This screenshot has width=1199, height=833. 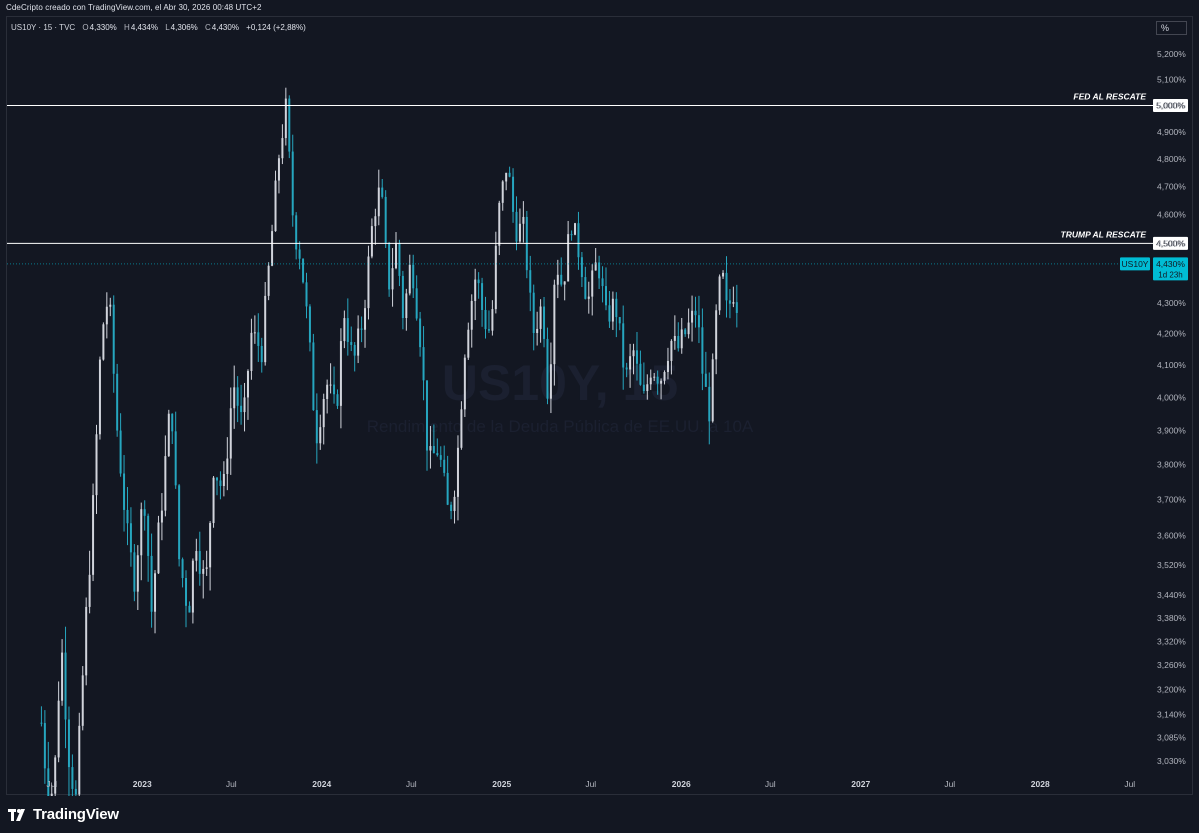 What do you see at coordinates (1135, 264) in the screenshot?
I see `last-price-symbol-text: US10Y` at bounding box center [1135, 264].